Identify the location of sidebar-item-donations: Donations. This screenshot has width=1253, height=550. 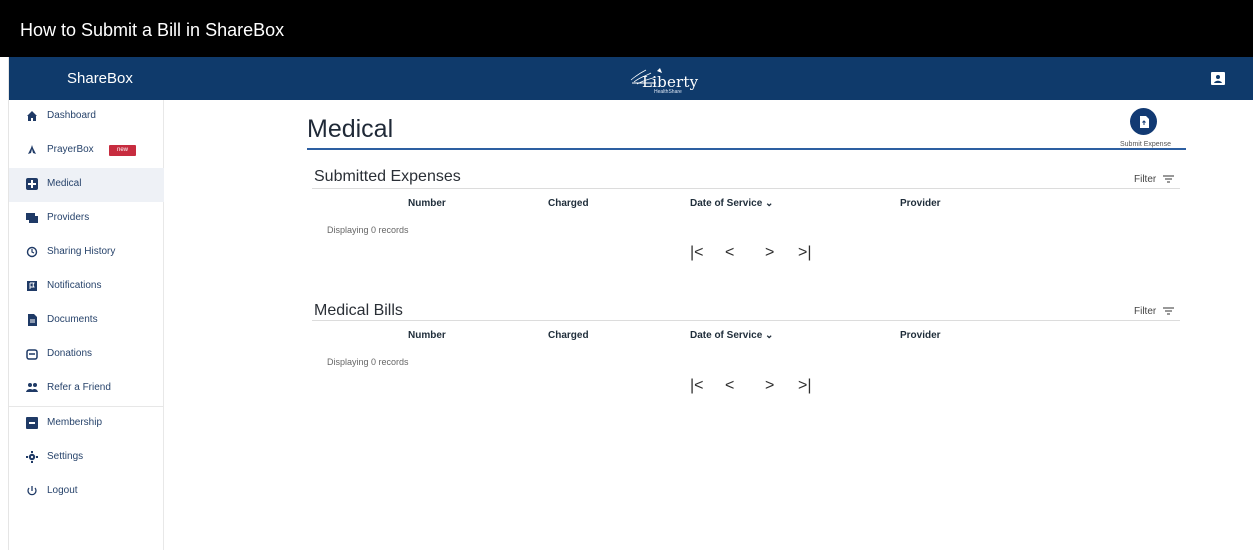
(86, 355).